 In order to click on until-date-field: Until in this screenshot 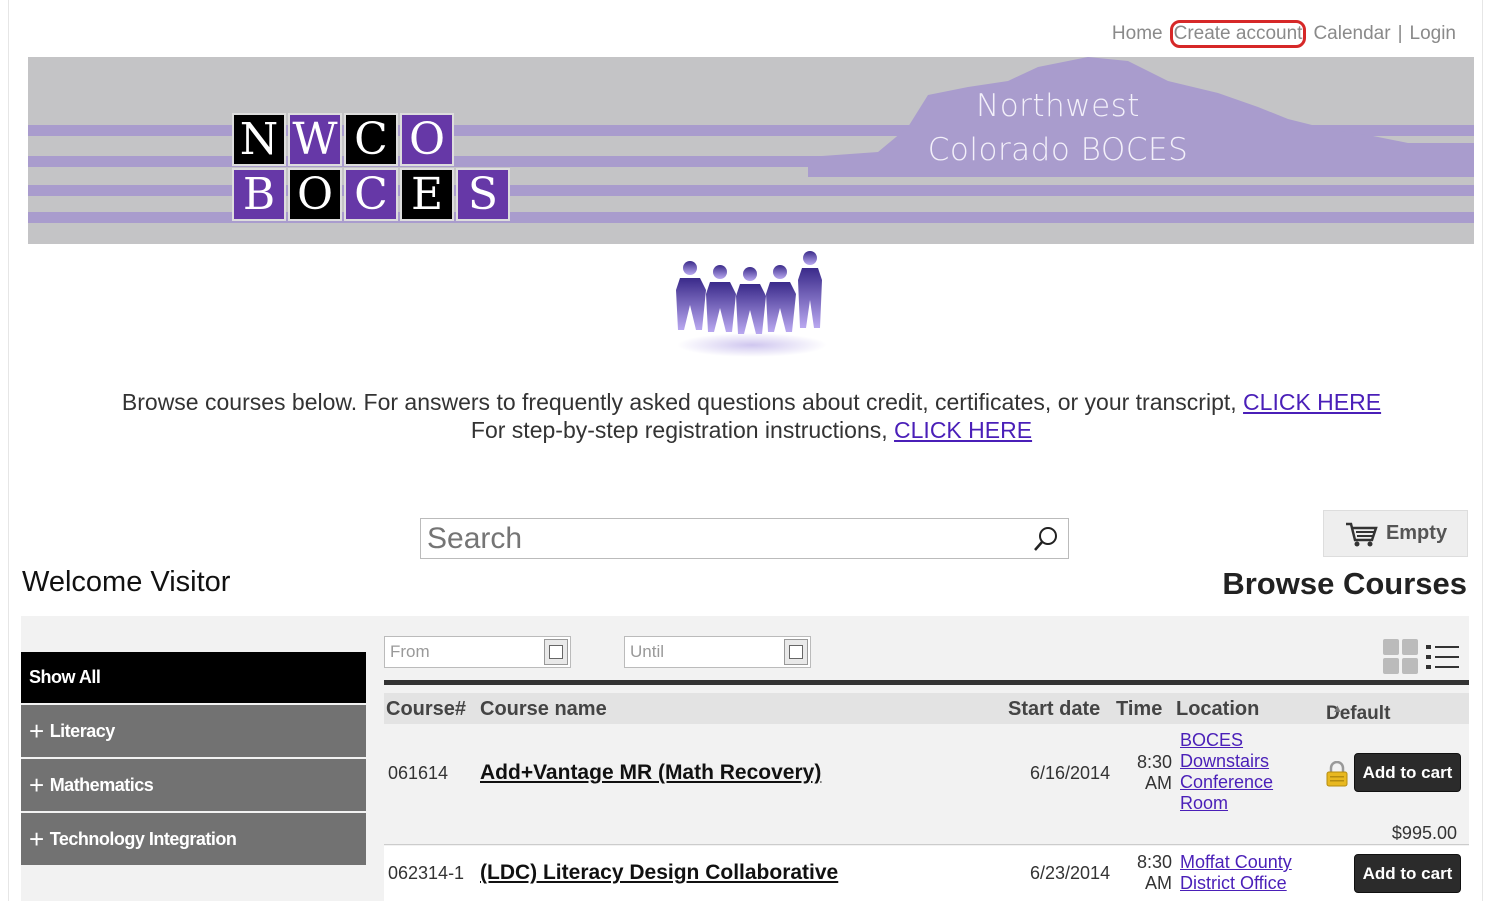, I will do `click(717, 652)`.